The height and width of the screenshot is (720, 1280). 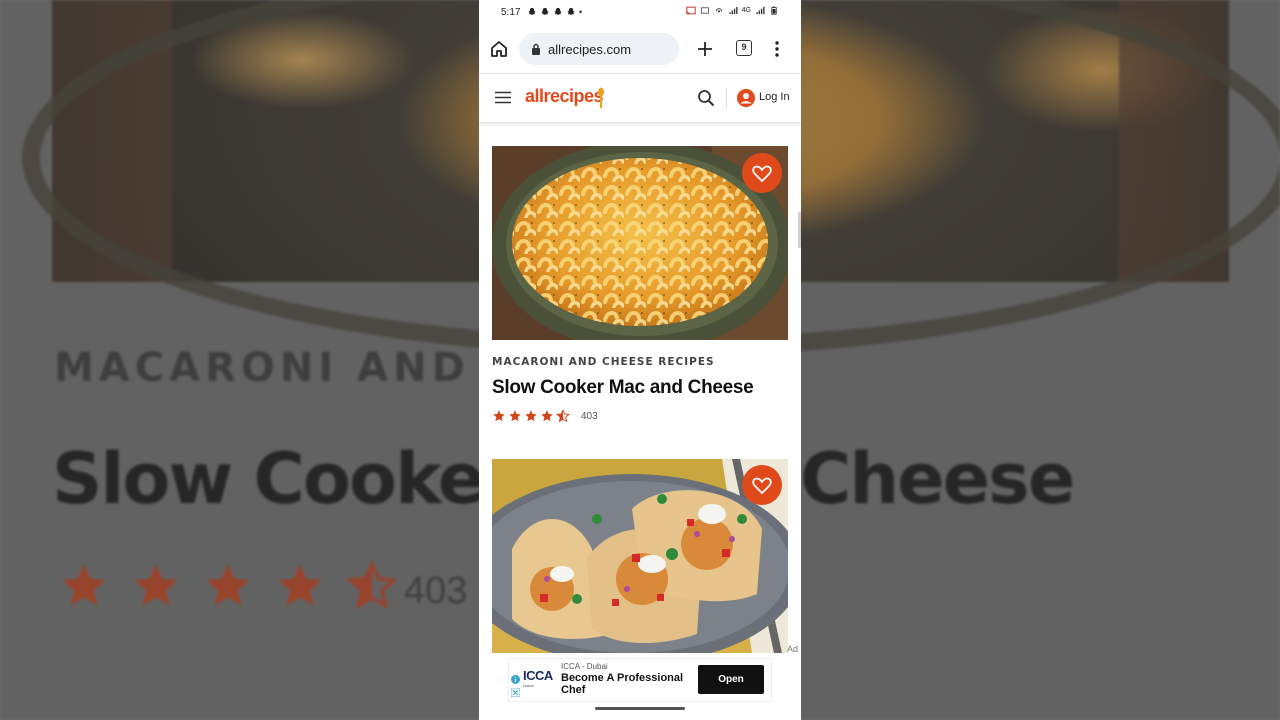 What do you see at coordinates (622, 684) in the screenshot?
I see `ad-headline: Become A Professional Chef` at bounding box center [622, 684].